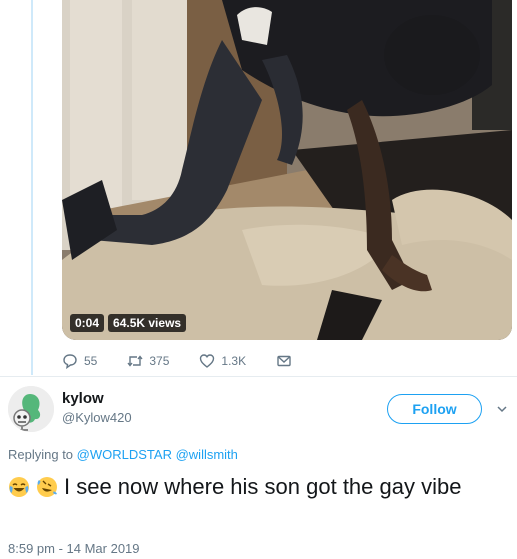 The width and height of the screenshot is (517, 559). I want to click on like-icon, so click(207, 361).